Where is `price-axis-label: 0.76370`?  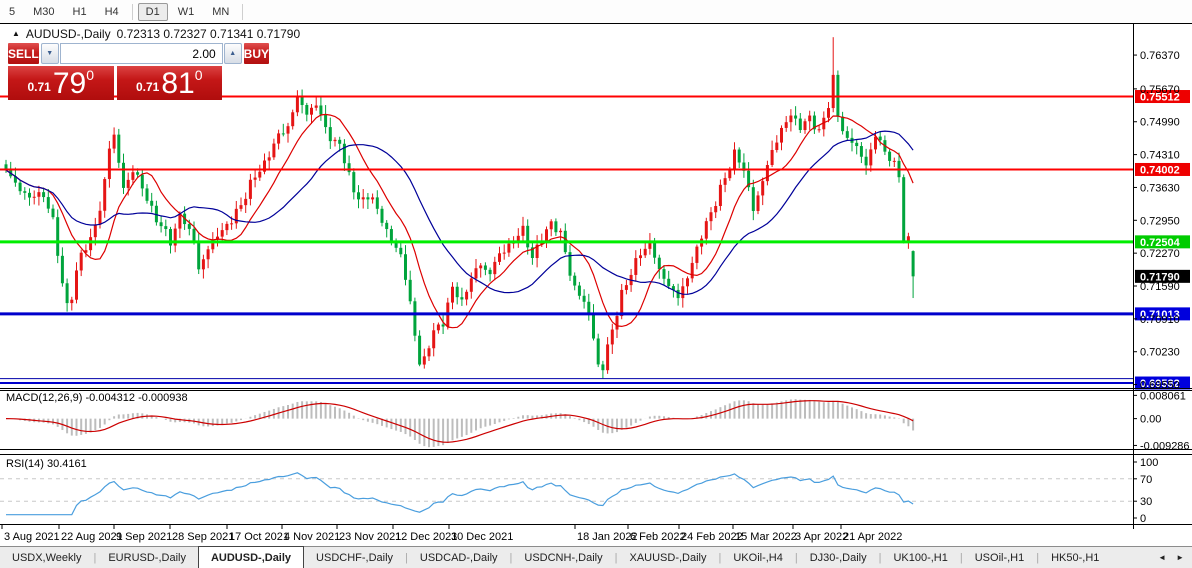 price-axis-label: 0.76370 is located at coordinates (1160, 56).